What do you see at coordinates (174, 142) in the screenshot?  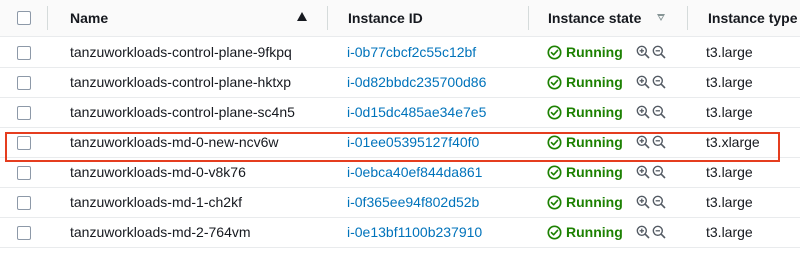 I see `instance-name: tanzuworkloads-md-0-new-ncv6w` at bounding box center [174, 142].